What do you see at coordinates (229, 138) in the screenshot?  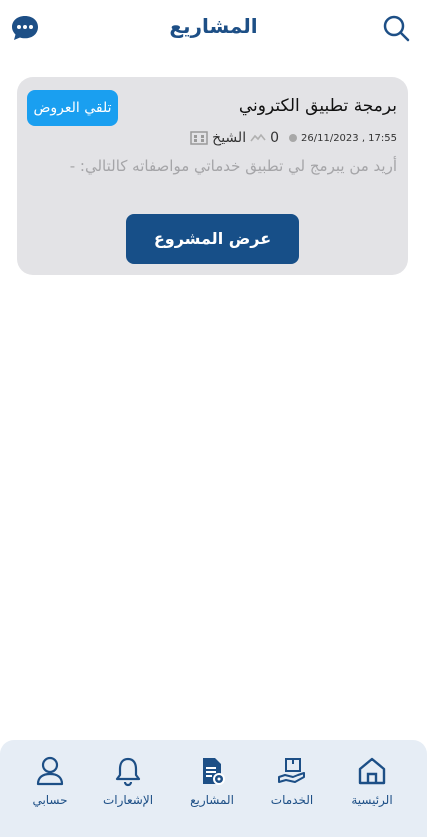 I see `project-location: الشيخ` at bounding box center [229, 138].